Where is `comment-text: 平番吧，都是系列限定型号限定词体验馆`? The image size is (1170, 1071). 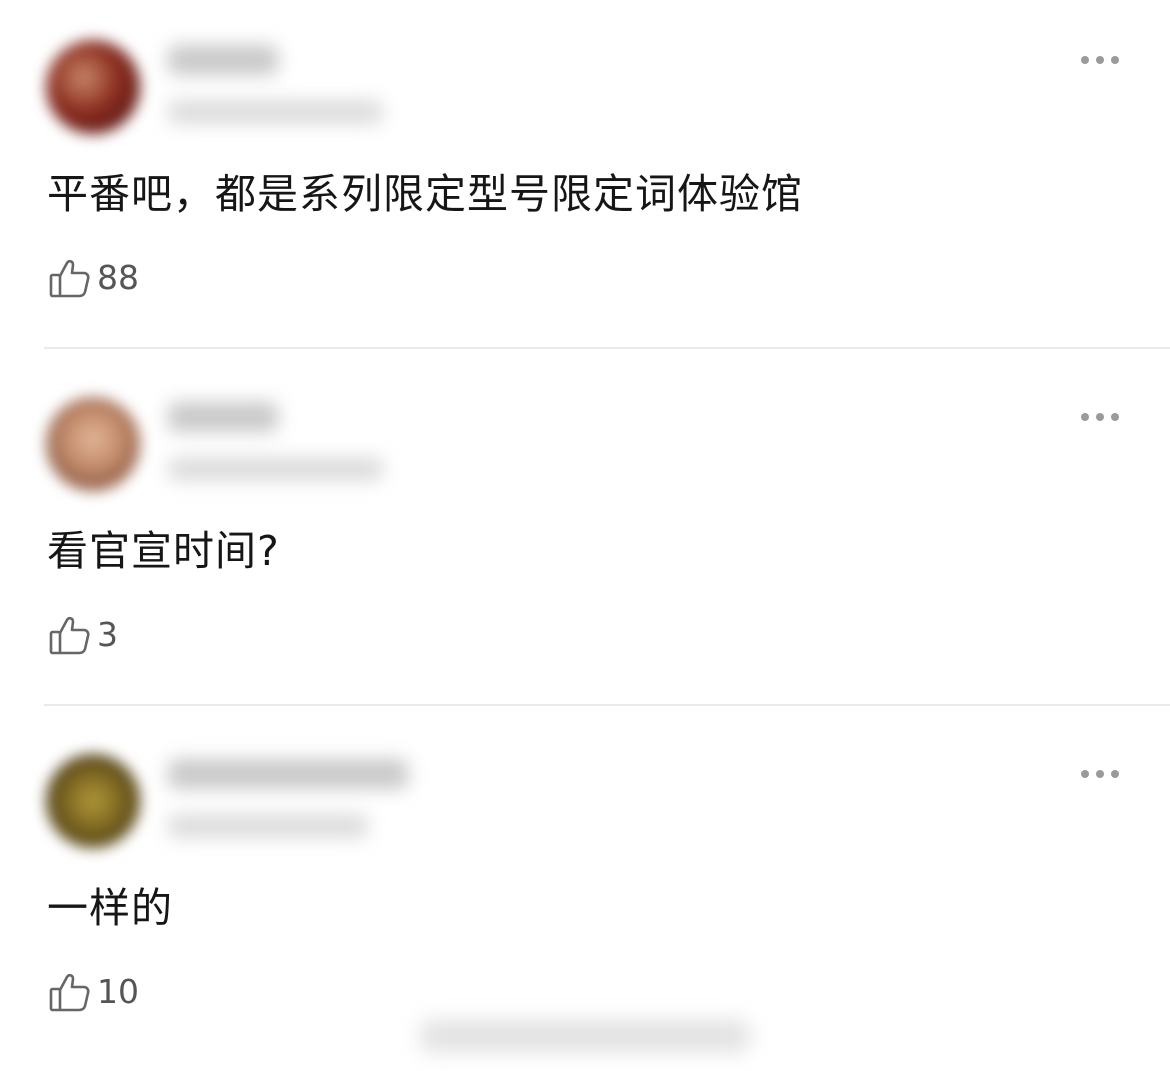 comment-text: 平番吧，都是系列限定型号限定词体验馆 is located at coordinates (425, 194).